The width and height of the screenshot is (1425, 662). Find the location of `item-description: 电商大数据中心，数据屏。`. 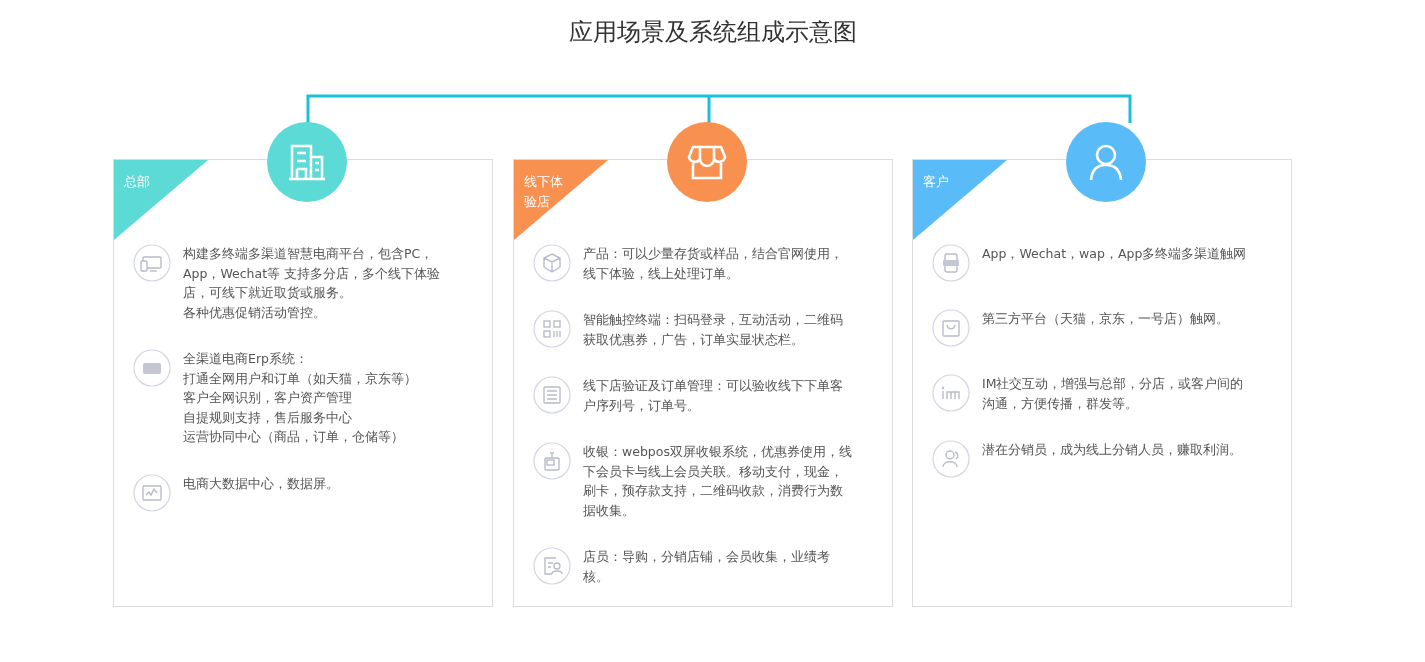

item-description: 电商大数据中心，数据屏。 is located at coordinates (261, 483).